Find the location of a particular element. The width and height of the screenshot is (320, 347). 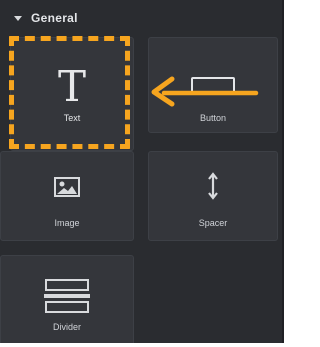

caret-down-icon is located at coordinates (18, 18).